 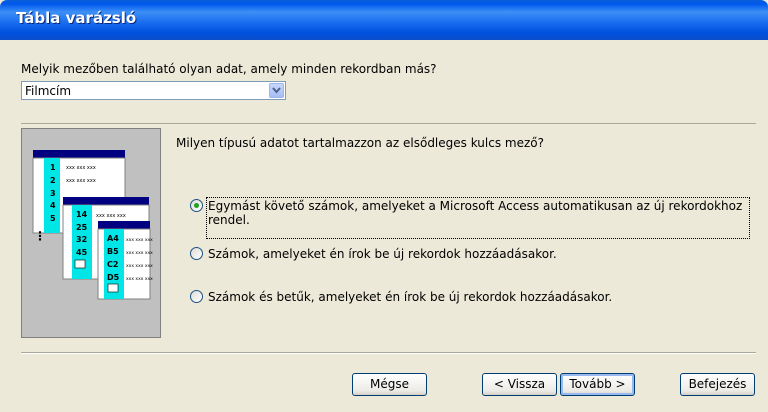 What do you see at coordinates (519, 384) in the screenshot?
I see `back-button: < Vissza` at bounding box center [519, 384].